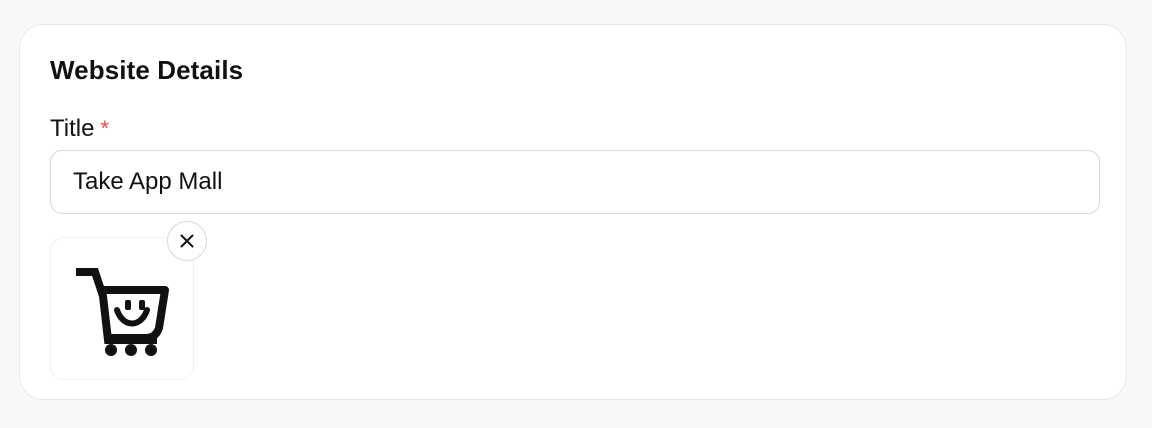 The width and height of the screenshot is (1152, 428). I want to click on title-input, so click(575, 182).